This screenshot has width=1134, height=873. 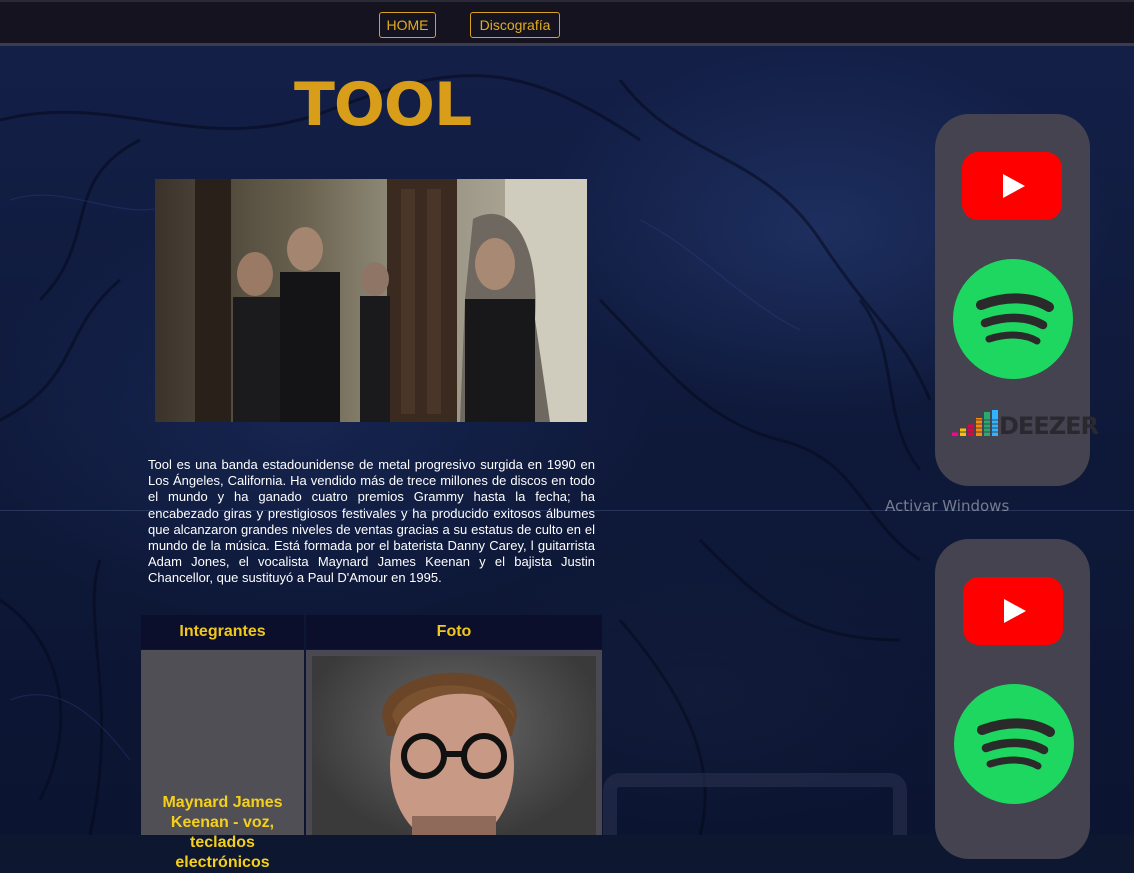 I want to click on streaming-panel: DEEZER, so click(x=1017, y=300).